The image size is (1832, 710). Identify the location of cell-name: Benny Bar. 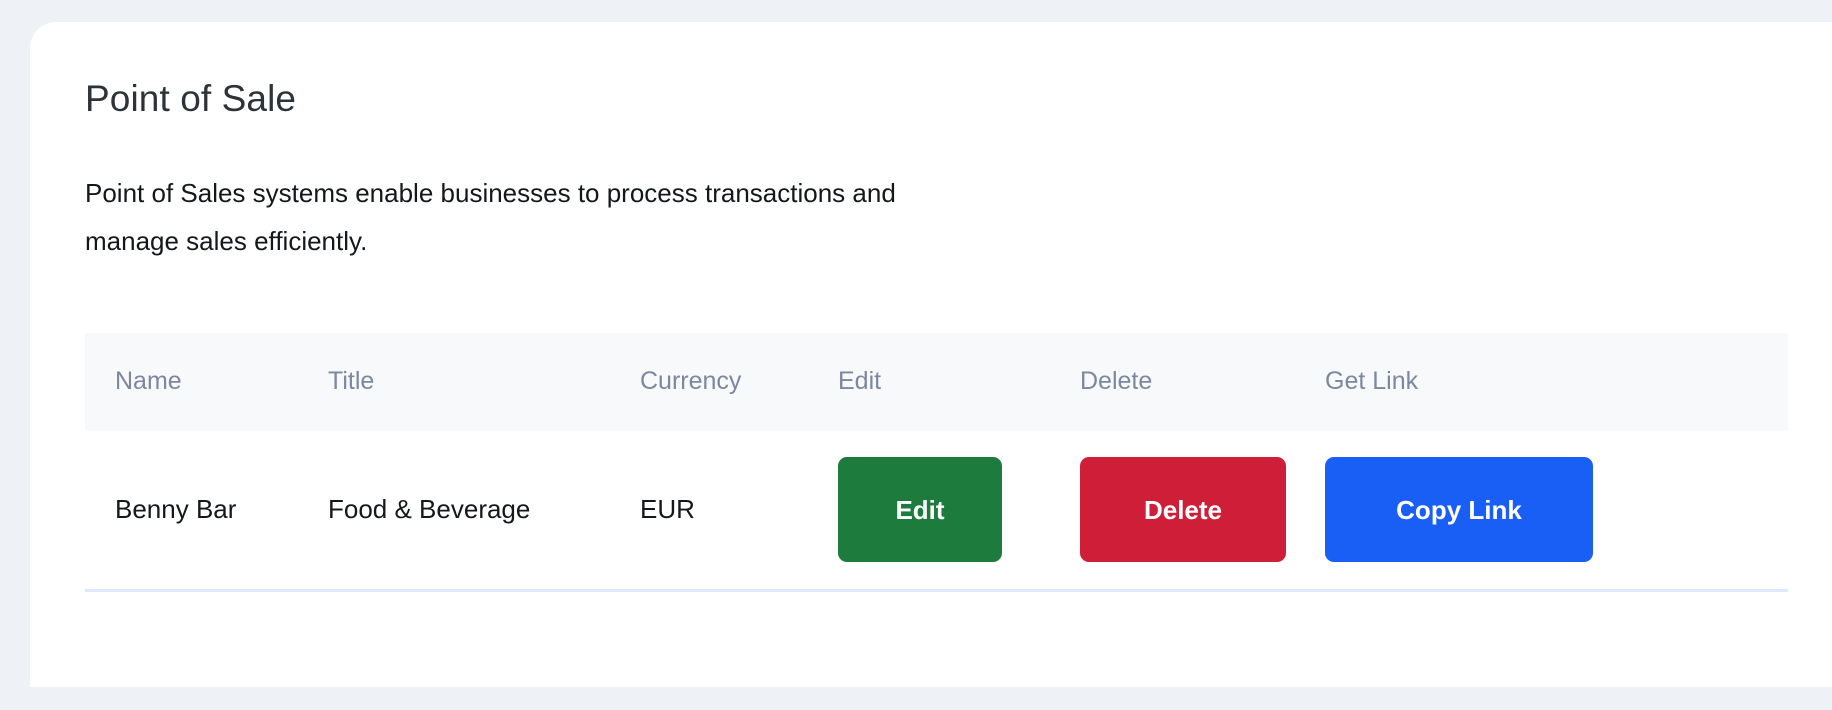
(206, 511).